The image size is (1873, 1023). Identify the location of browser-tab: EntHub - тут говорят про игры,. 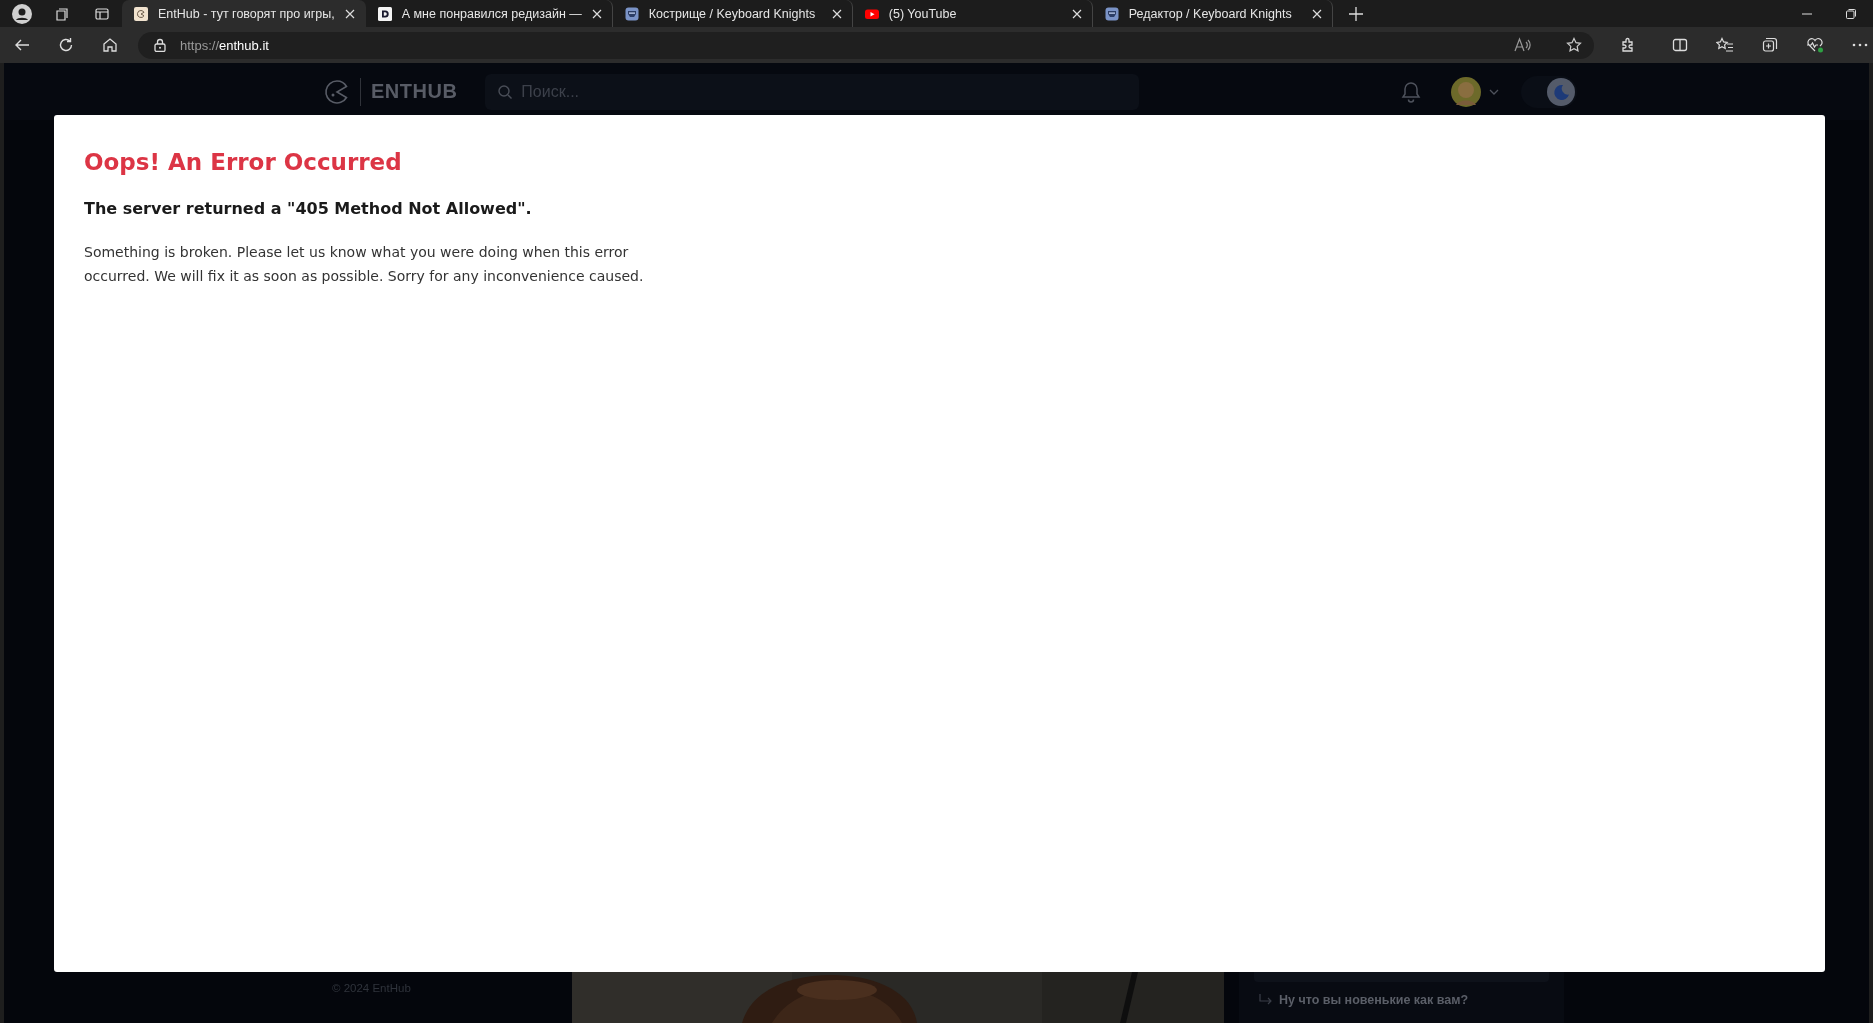
(244, 13).